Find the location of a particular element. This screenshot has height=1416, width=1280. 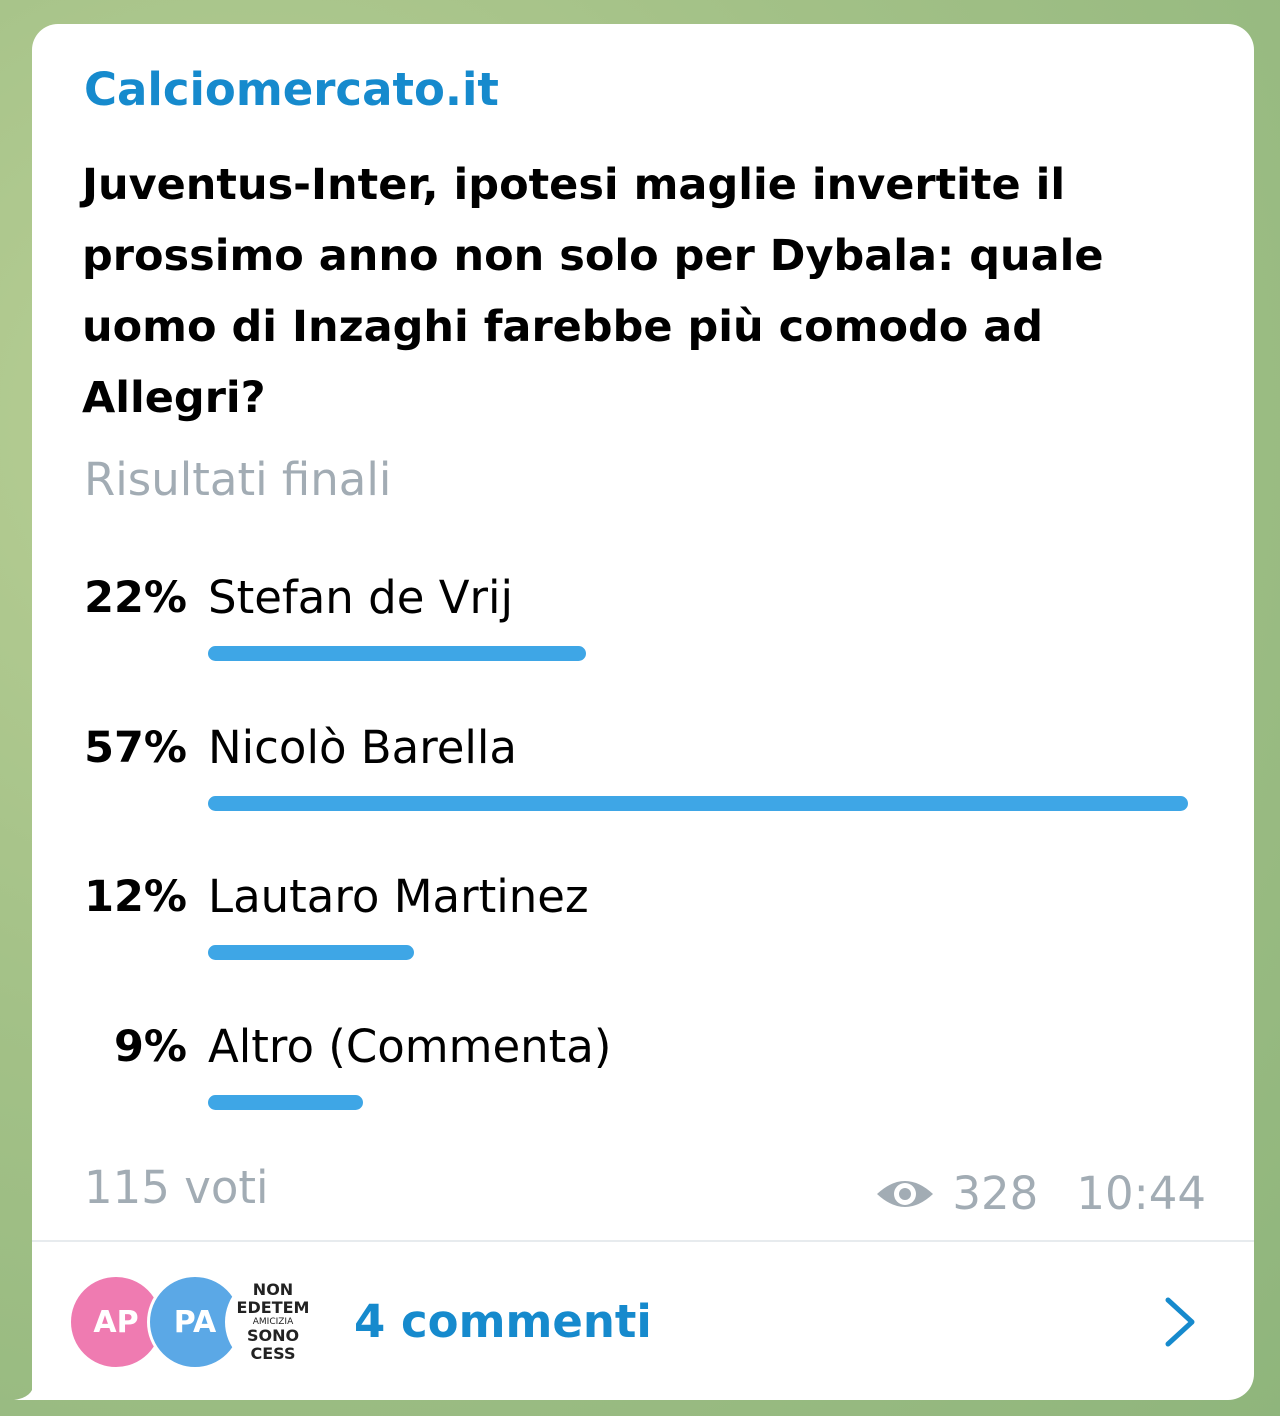

view-count: 328 is located at coordinates (995, 1193).